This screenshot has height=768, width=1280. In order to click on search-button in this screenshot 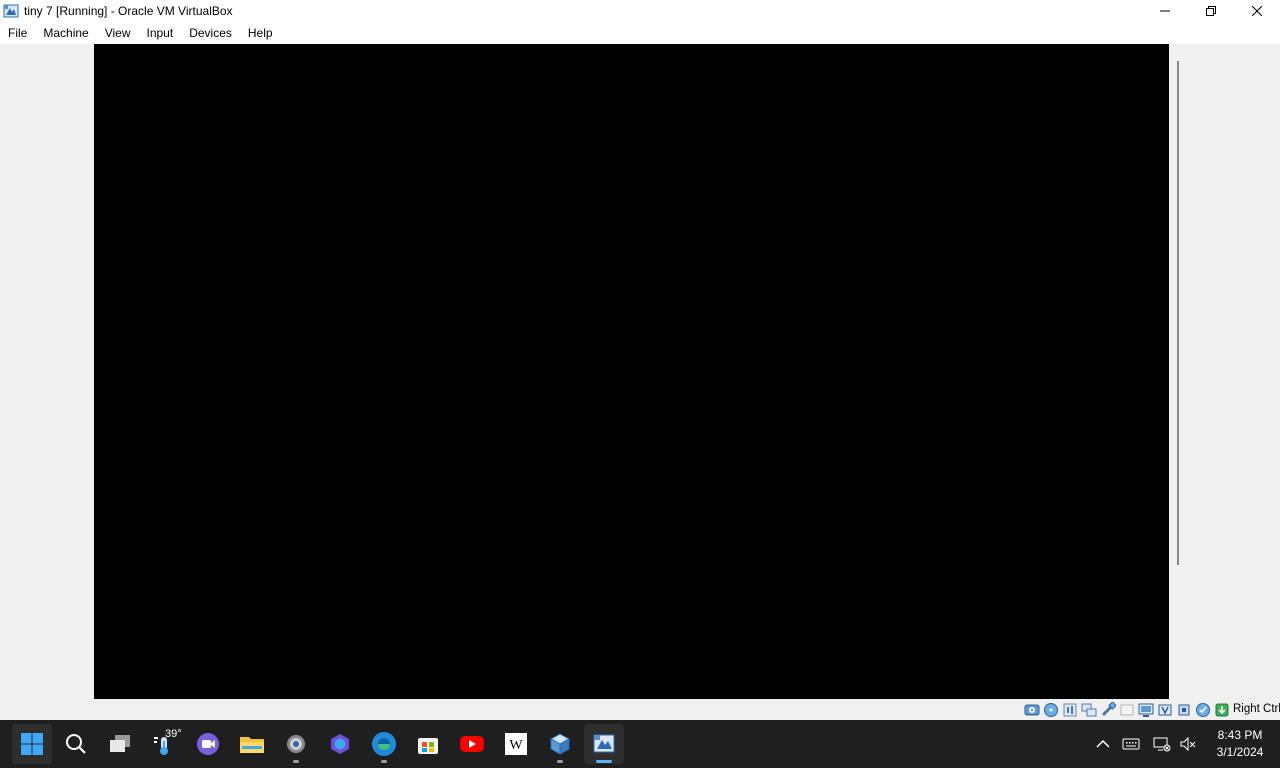, I will do `click(76, 744)`.